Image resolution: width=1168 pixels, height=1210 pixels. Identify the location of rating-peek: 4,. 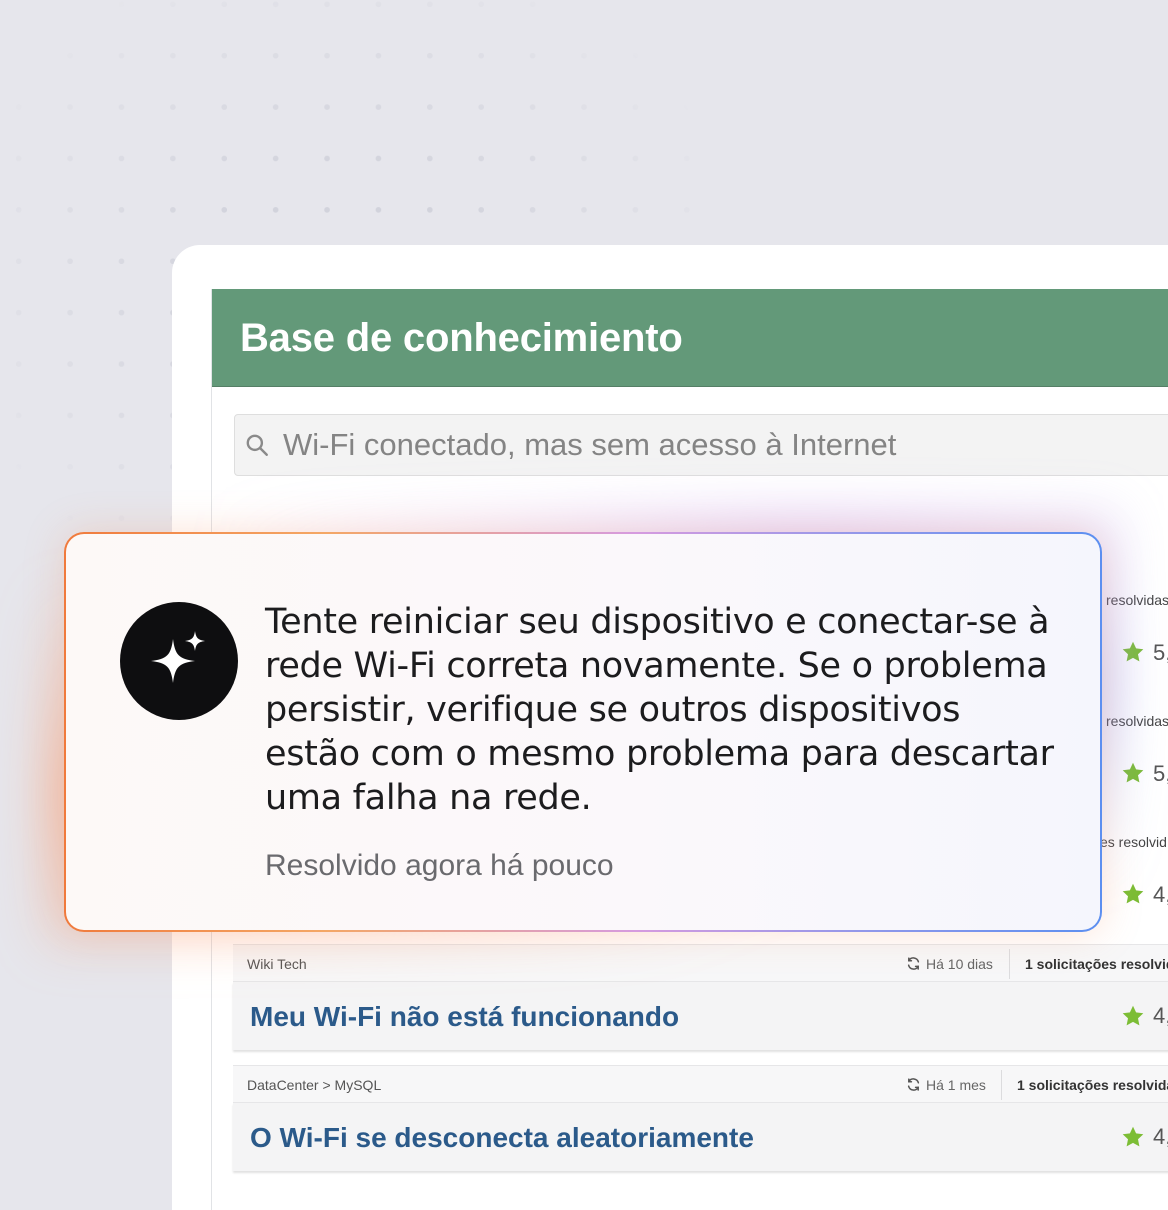
(1160, 894).